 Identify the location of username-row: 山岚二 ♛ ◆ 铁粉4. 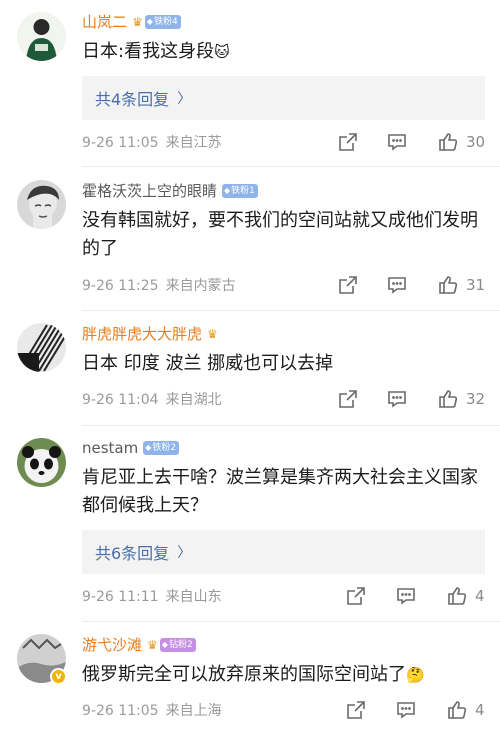
(131, 22).